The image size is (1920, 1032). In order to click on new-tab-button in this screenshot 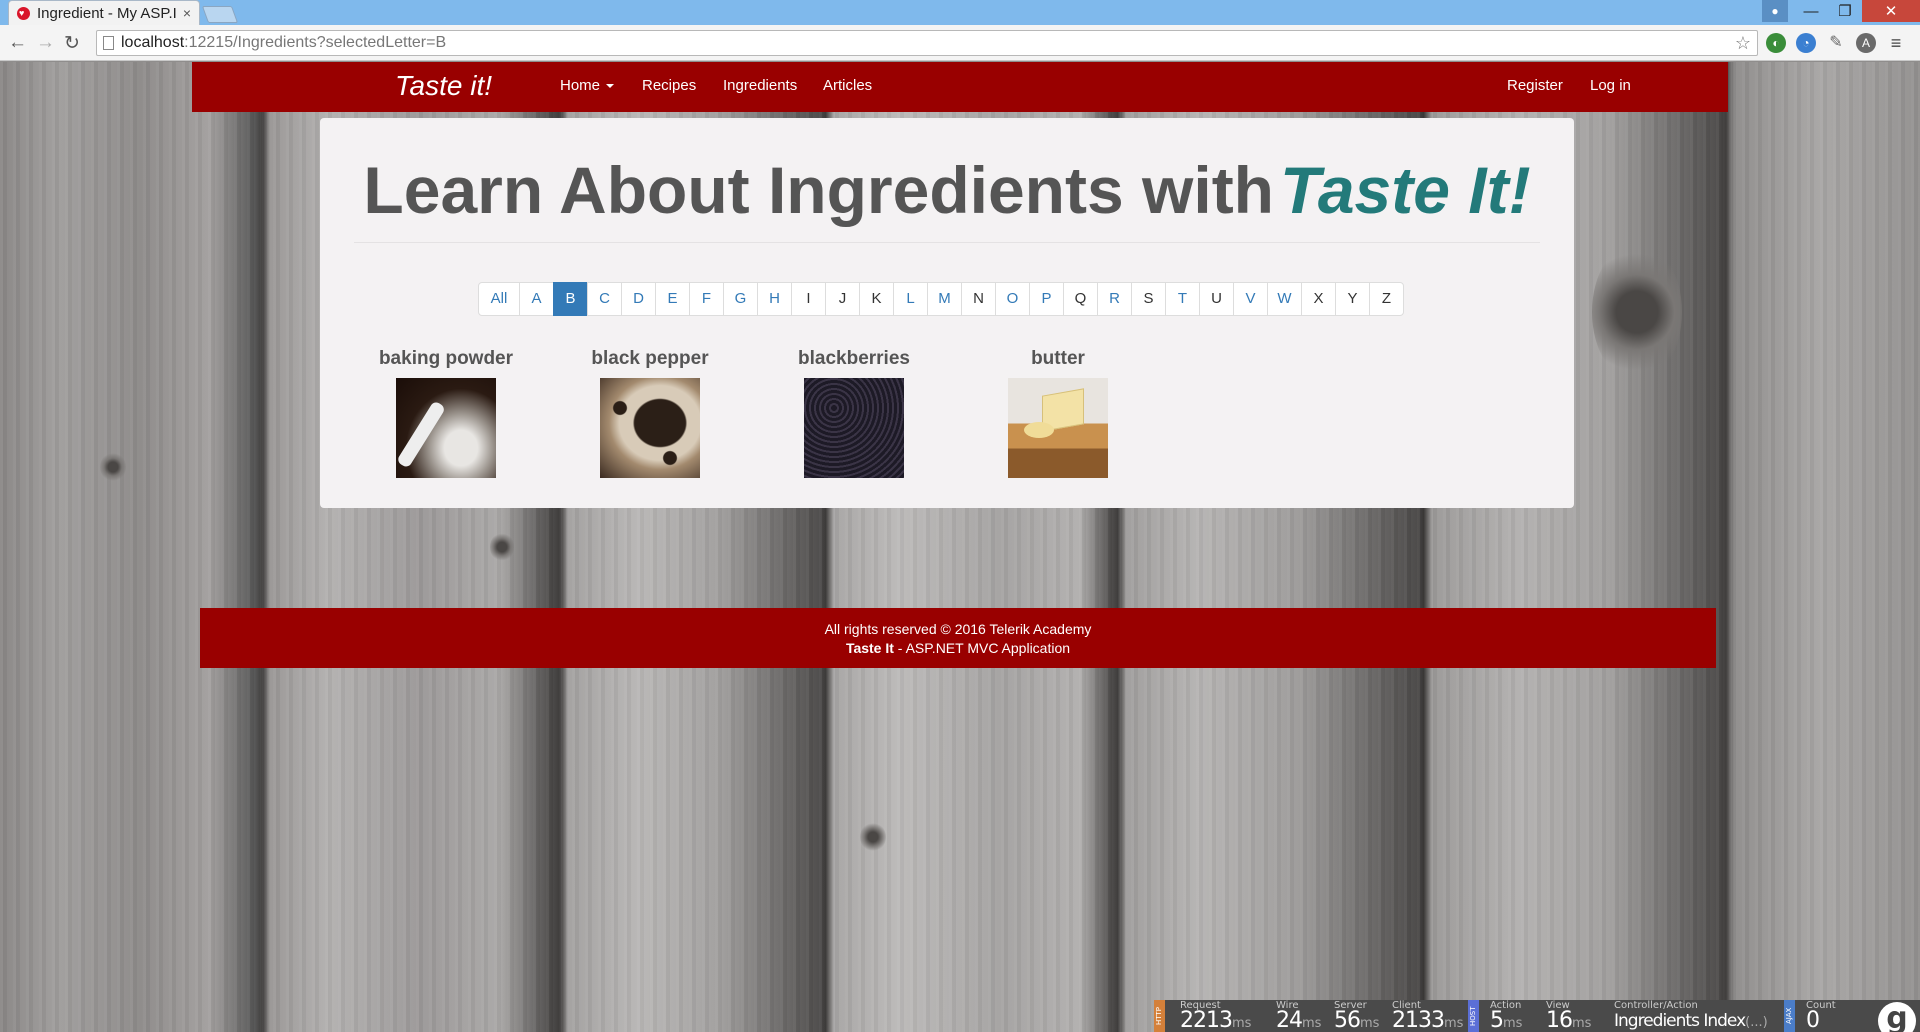, I will do `click(220, 14)`.